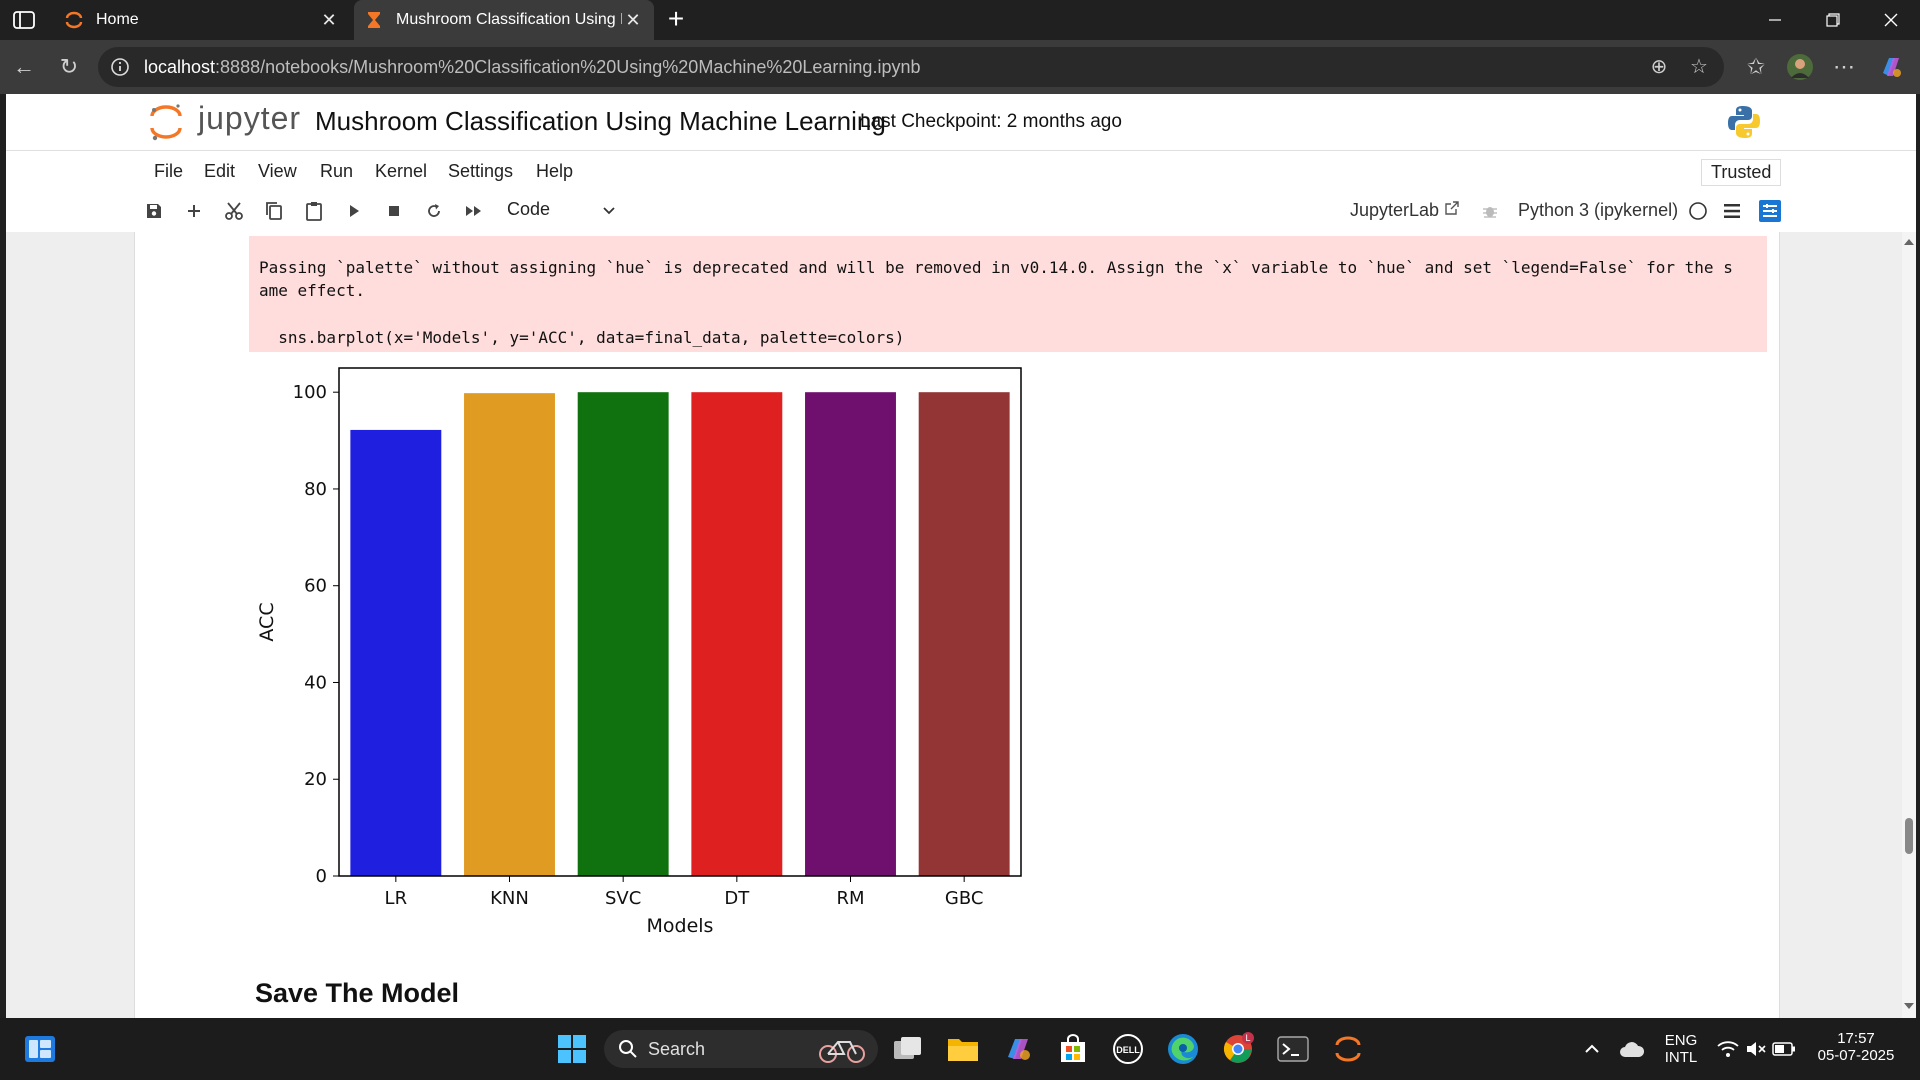  What do you see at coordinates (40, 1049) in the screenshot?
I see `widgets-icon` at bounding box center [40, 1049].